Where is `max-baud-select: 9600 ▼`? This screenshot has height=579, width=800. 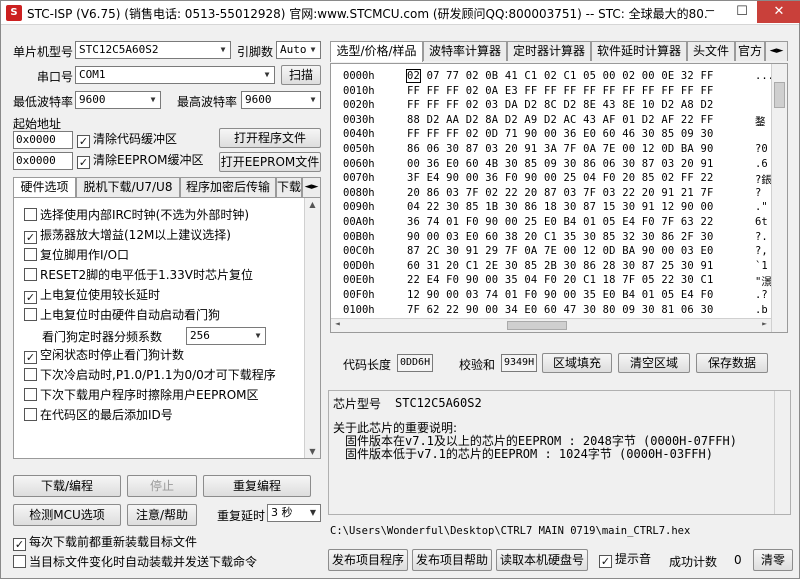 max-baud-select: 9600 ▼ is located at coordinates (281, 100).